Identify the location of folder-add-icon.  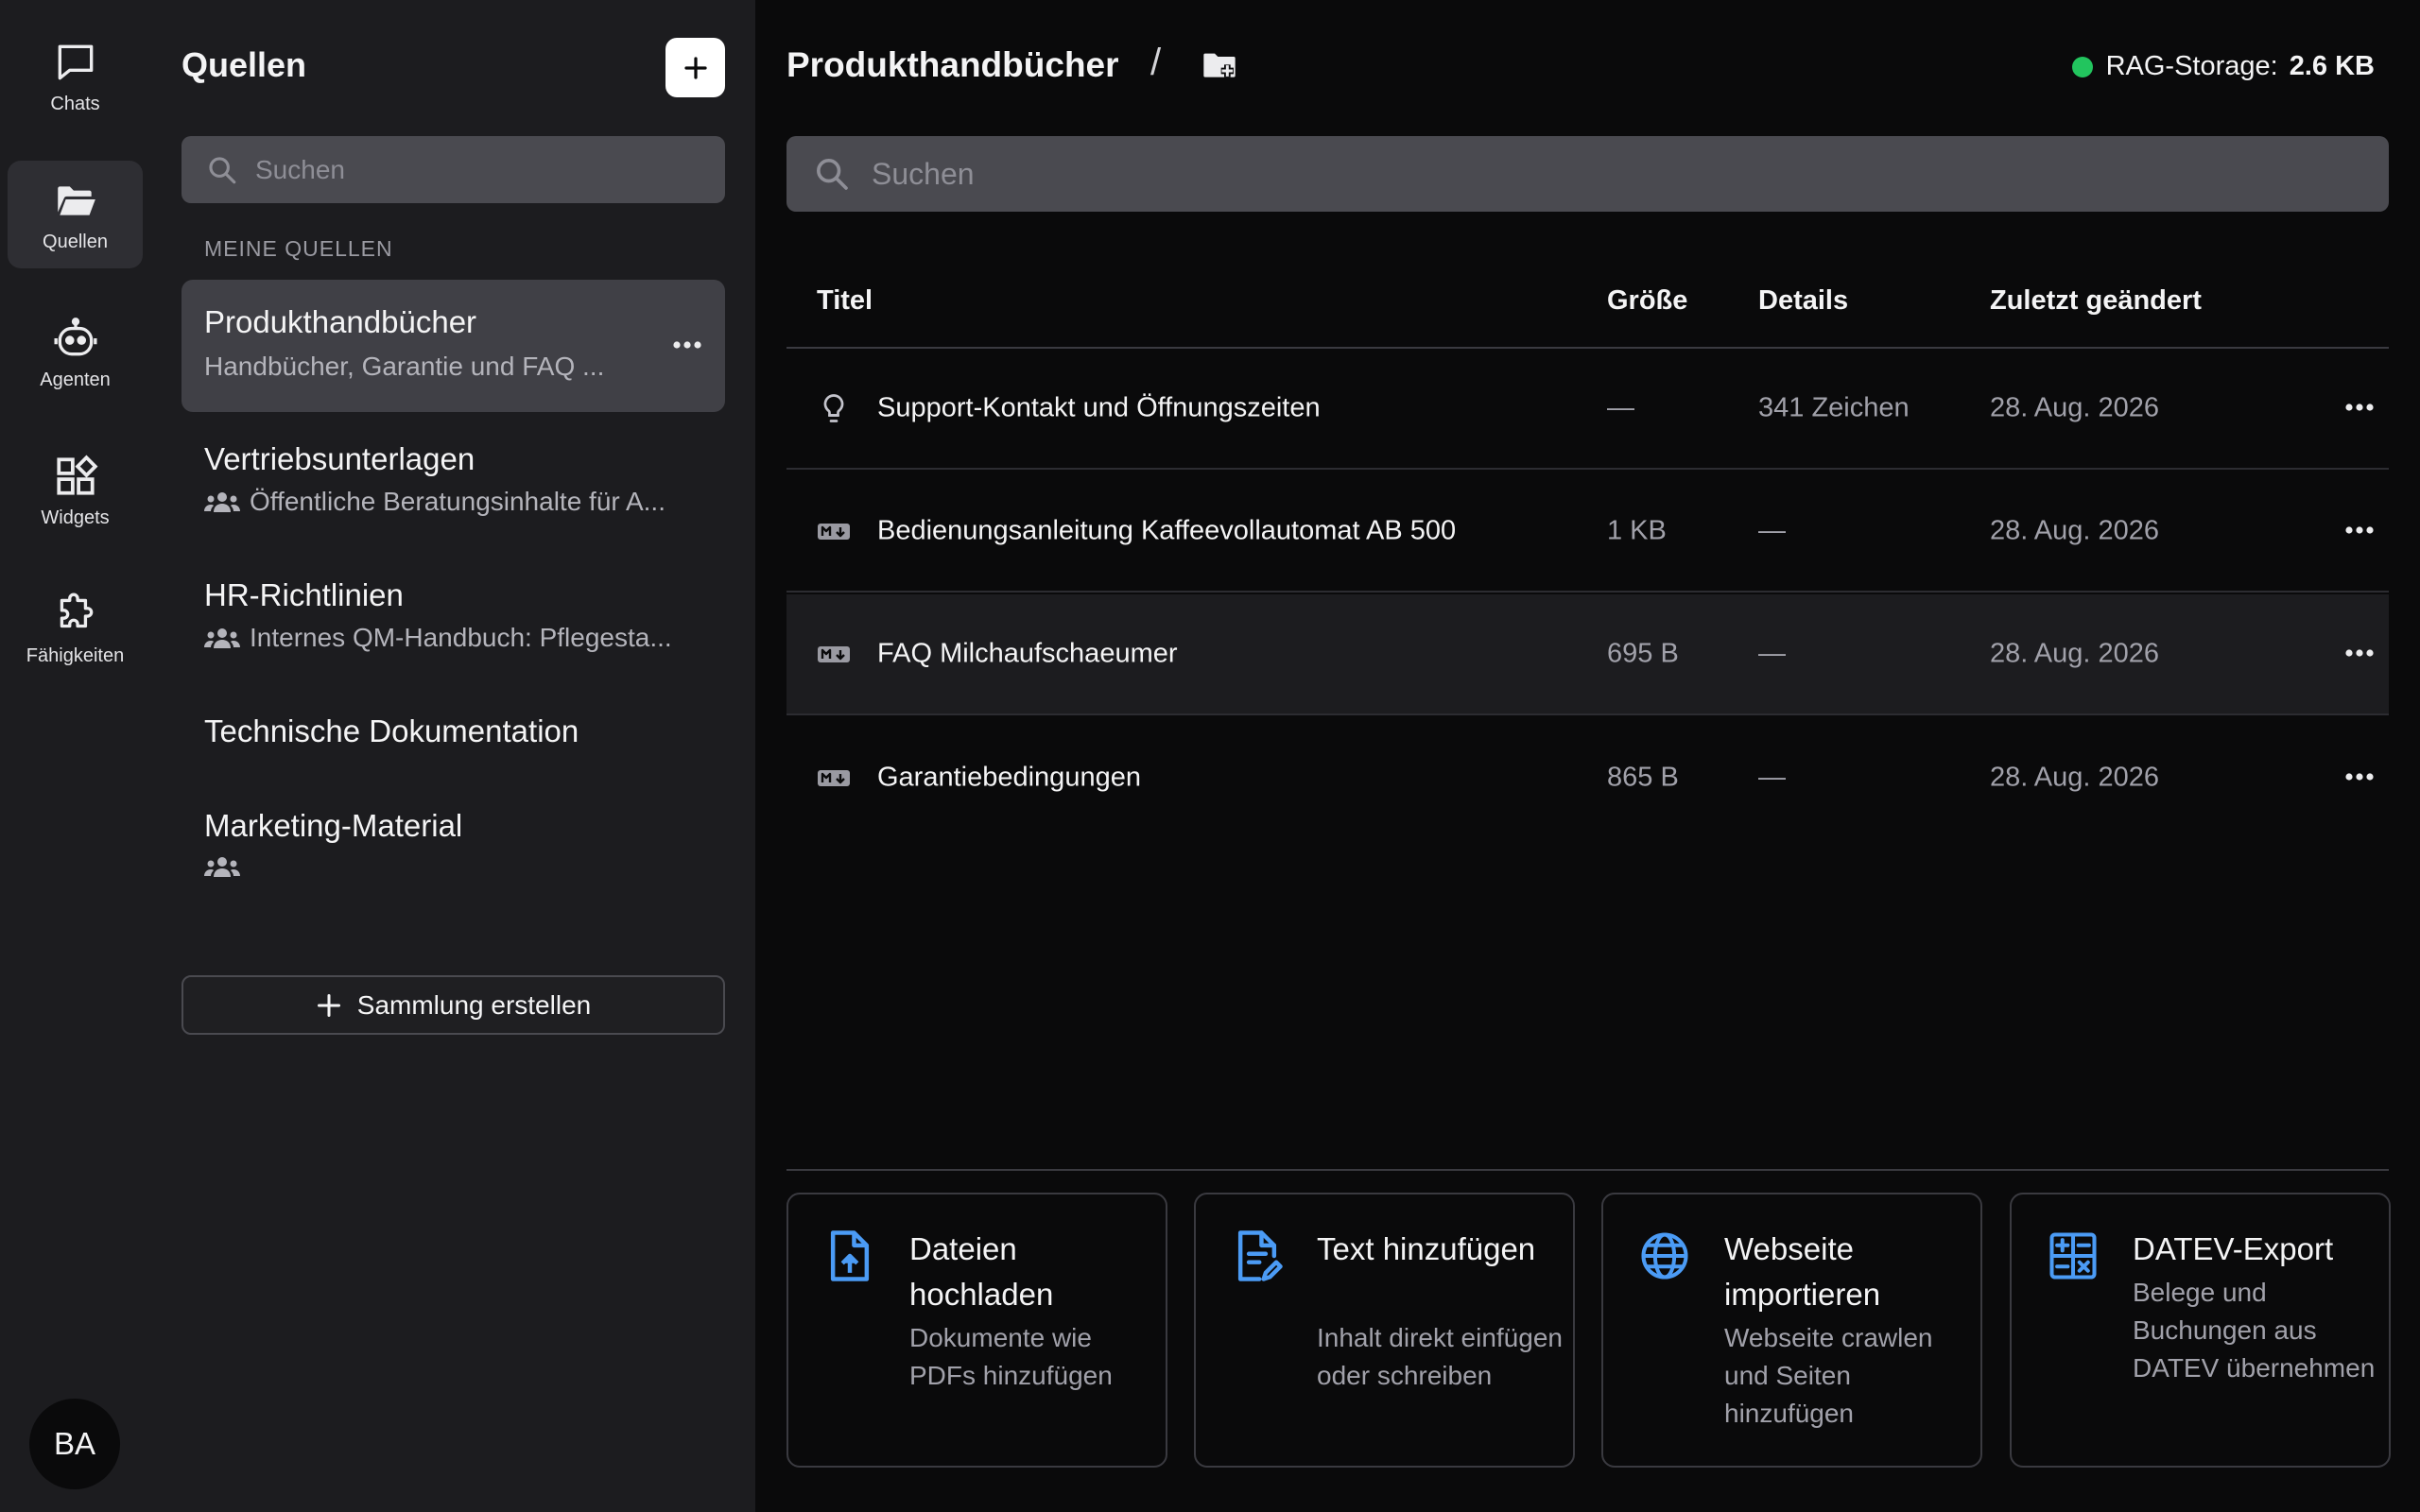
(1219, 66).